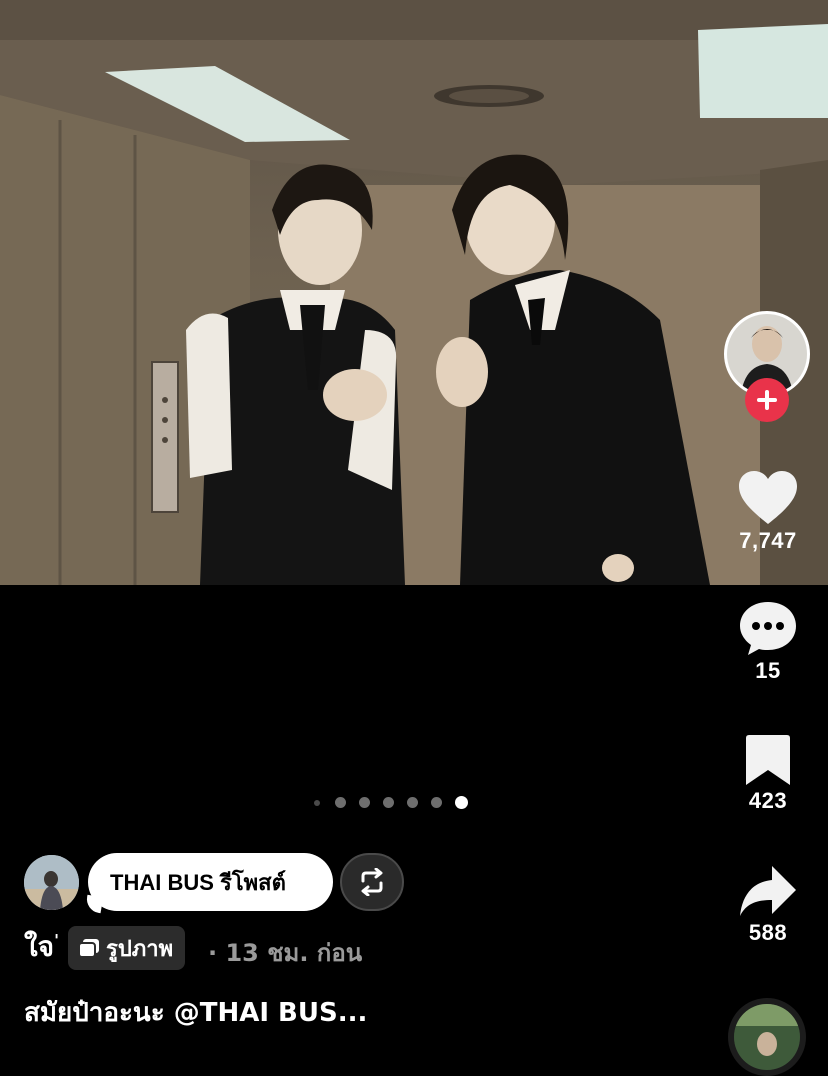 The width and height of the screenshot is (828, 1076). I want to click on share-button: 588, so click(768, 905).